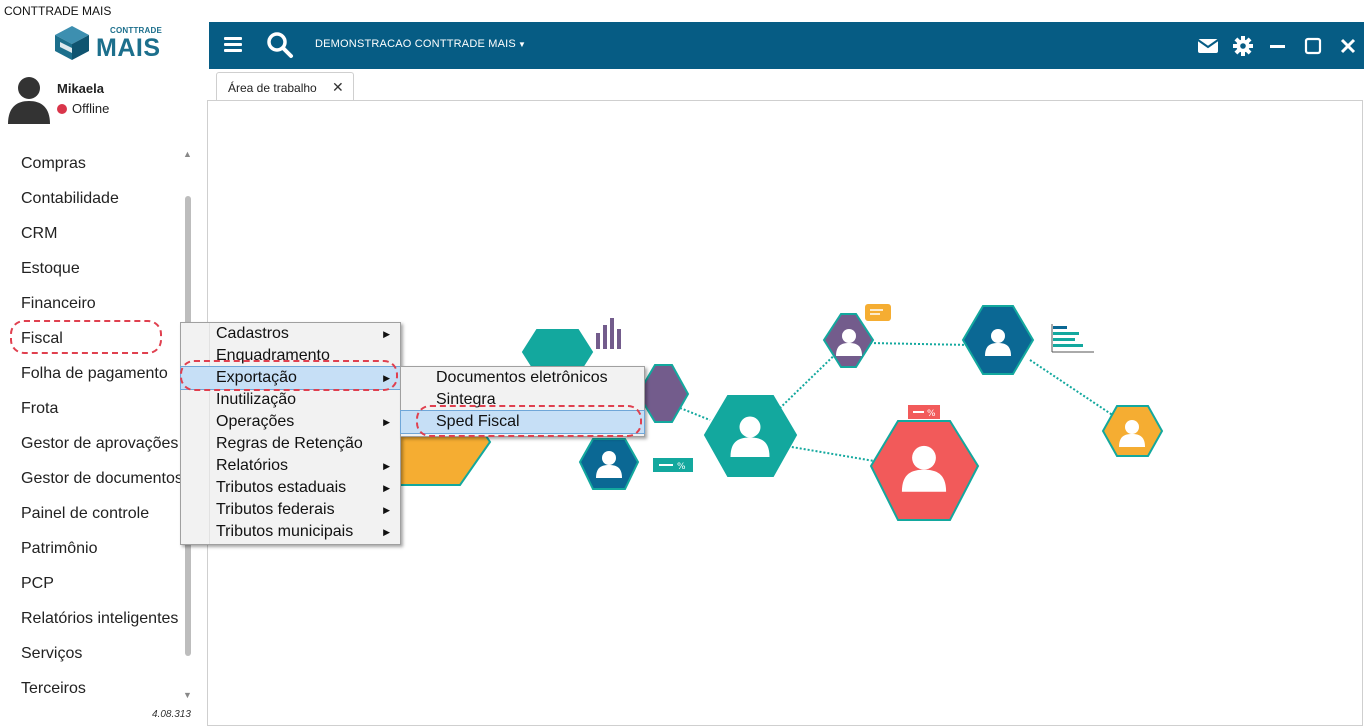 The width and height of the screenshot is (1364, 727). Describe the element at coordinates (522, 44) in the screenshot. I see `chevron-down-icon: ▼` at that location.